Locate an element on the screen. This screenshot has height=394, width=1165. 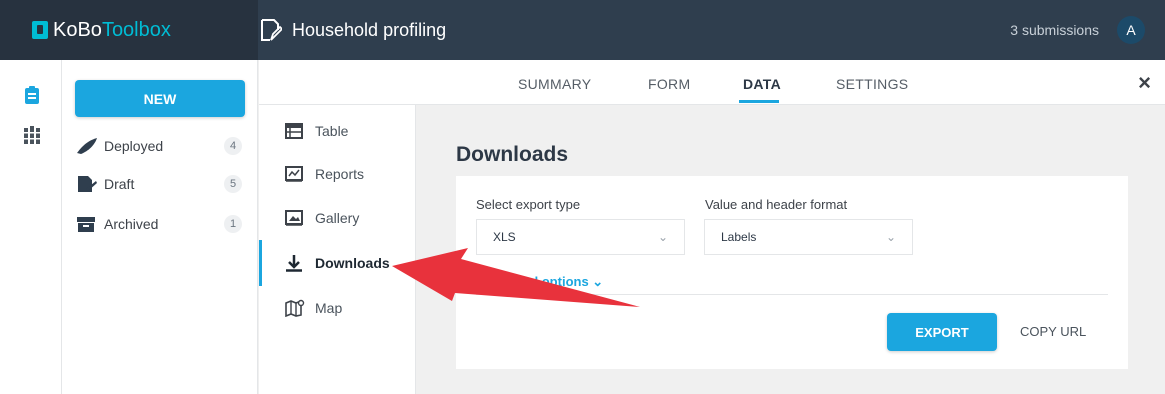
logo-text-ko: KoBo is located at coordinates (77, 29).